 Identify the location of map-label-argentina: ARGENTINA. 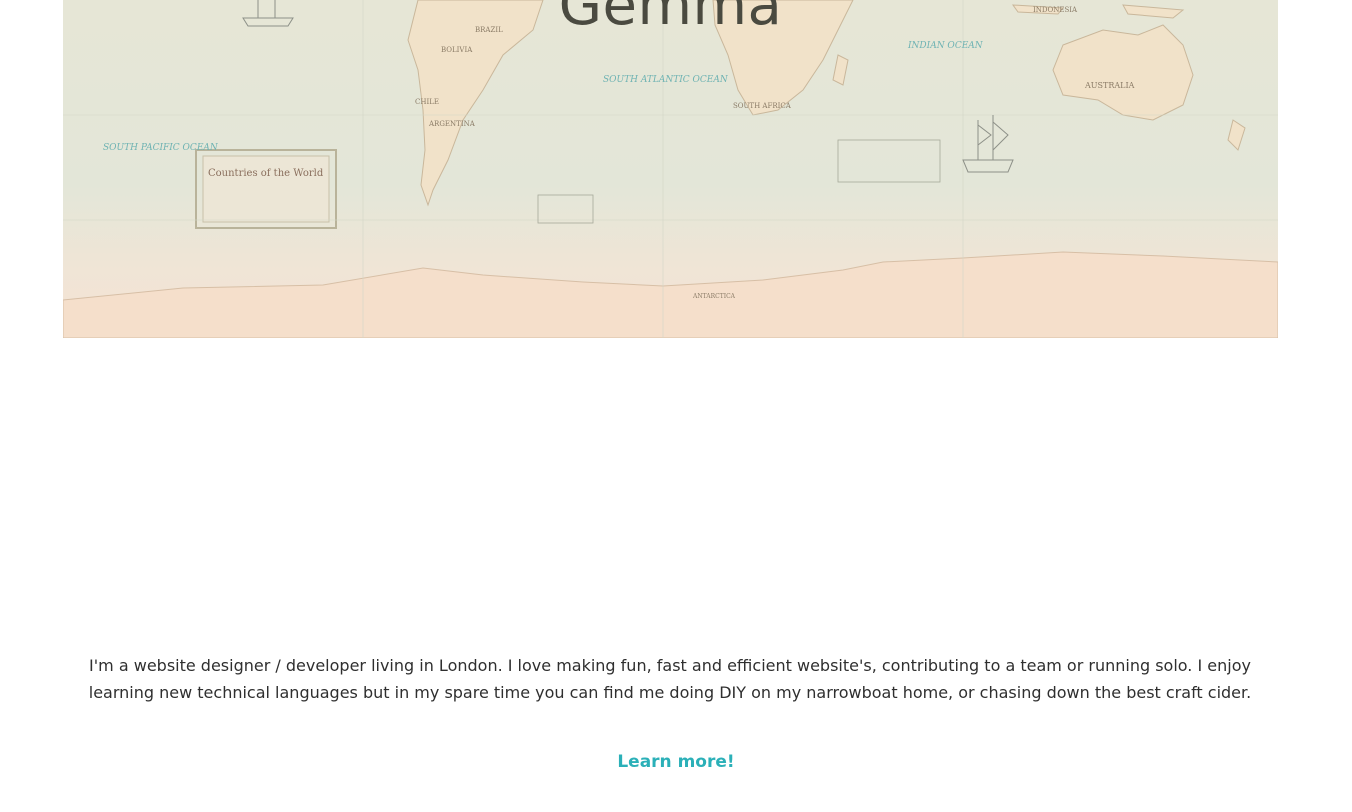
(452, 124).